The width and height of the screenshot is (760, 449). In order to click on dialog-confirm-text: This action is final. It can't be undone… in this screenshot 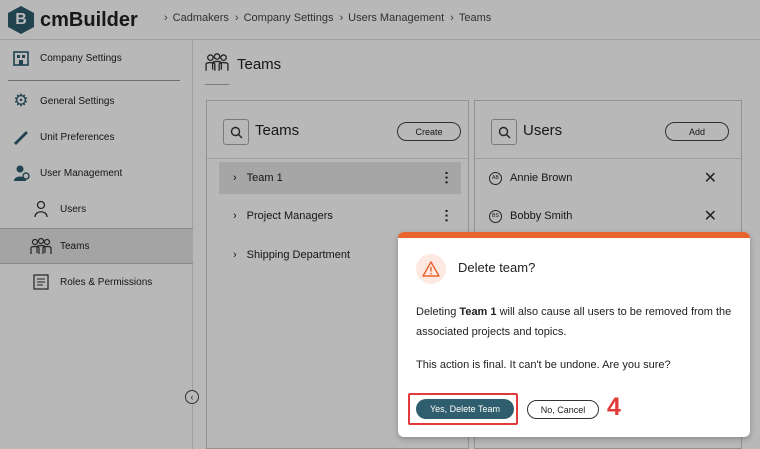, I will do `click(543, 365)`.